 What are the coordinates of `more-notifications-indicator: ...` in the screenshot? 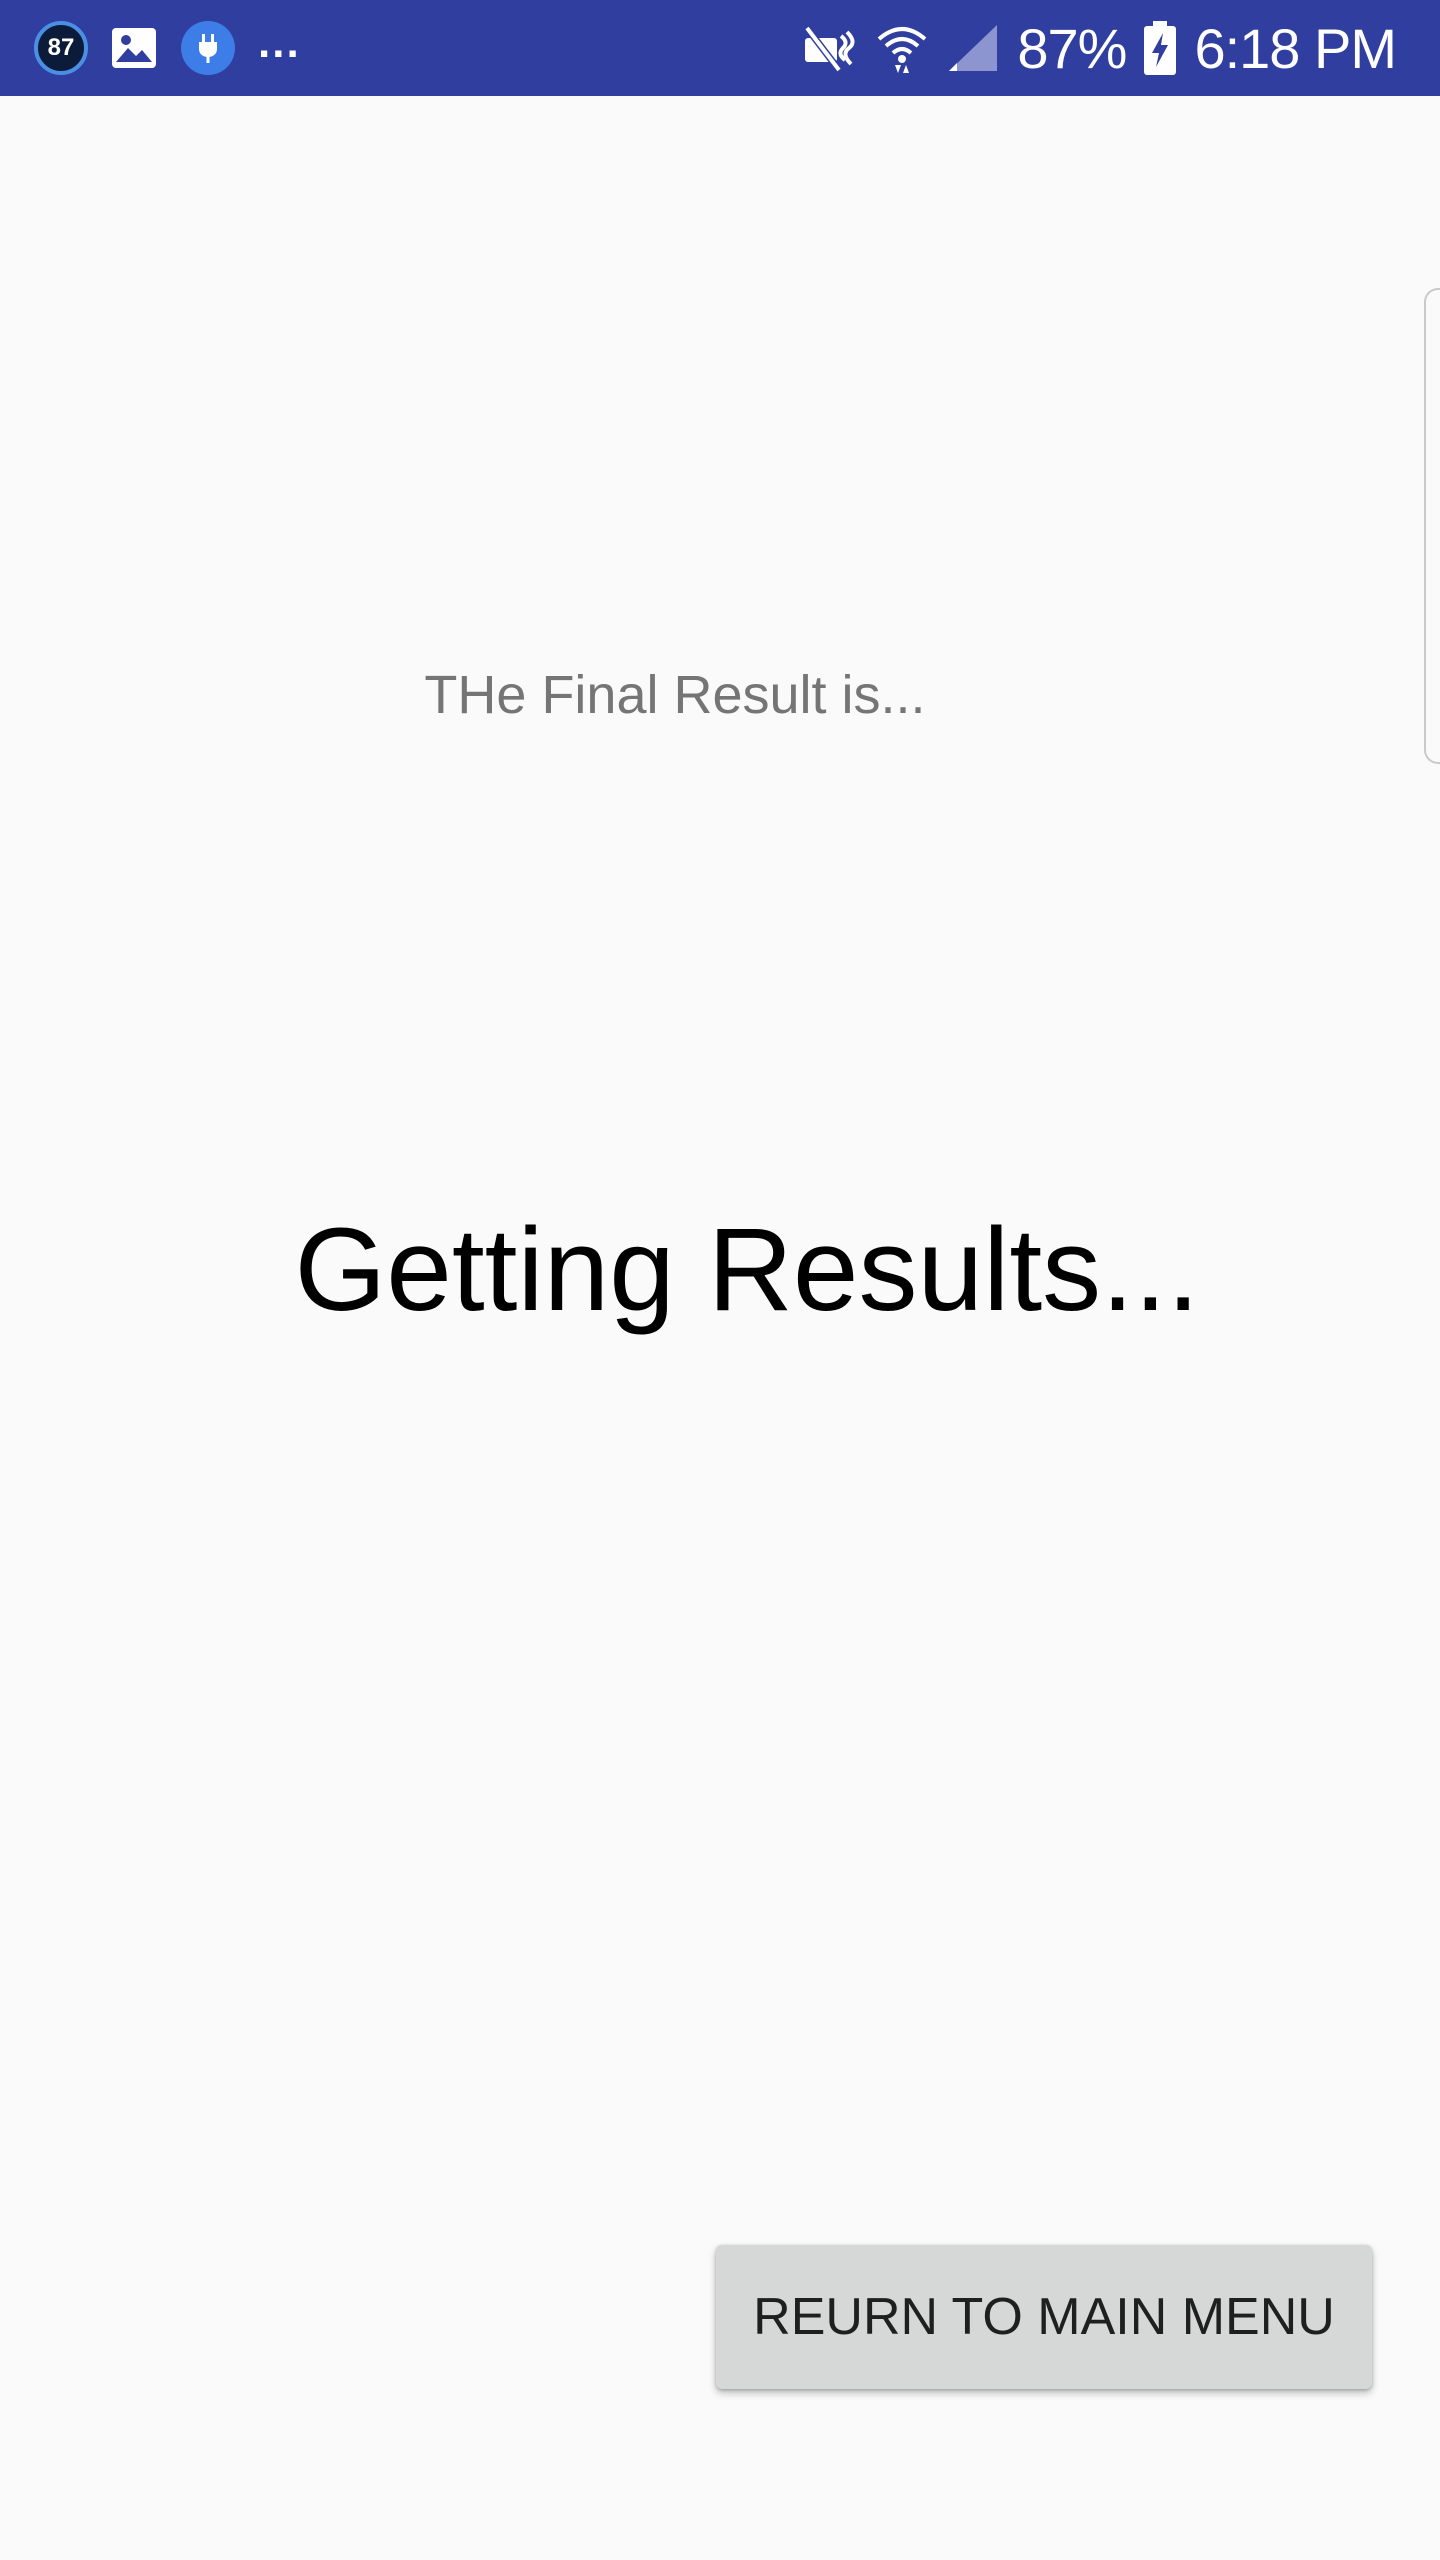 It's located at (279, 42).